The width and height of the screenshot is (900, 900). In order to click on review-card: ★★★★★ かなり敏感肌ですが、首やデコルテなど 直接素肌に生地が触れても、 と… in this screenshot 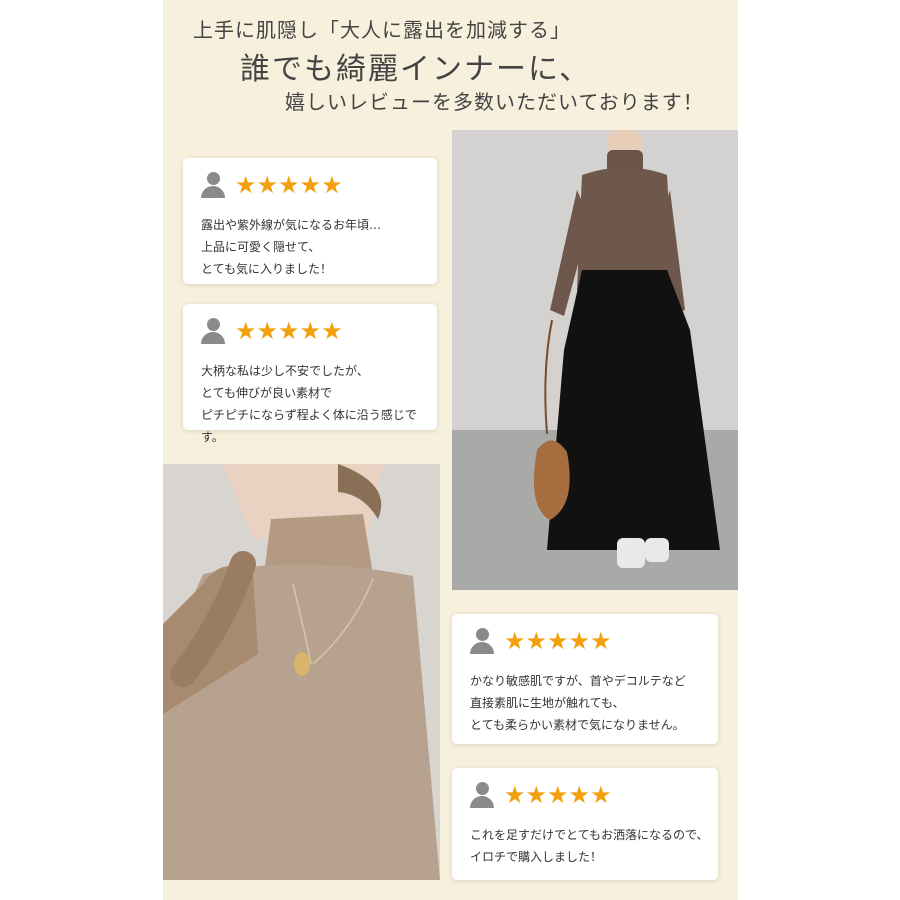, I will do `click(585, 679)`.